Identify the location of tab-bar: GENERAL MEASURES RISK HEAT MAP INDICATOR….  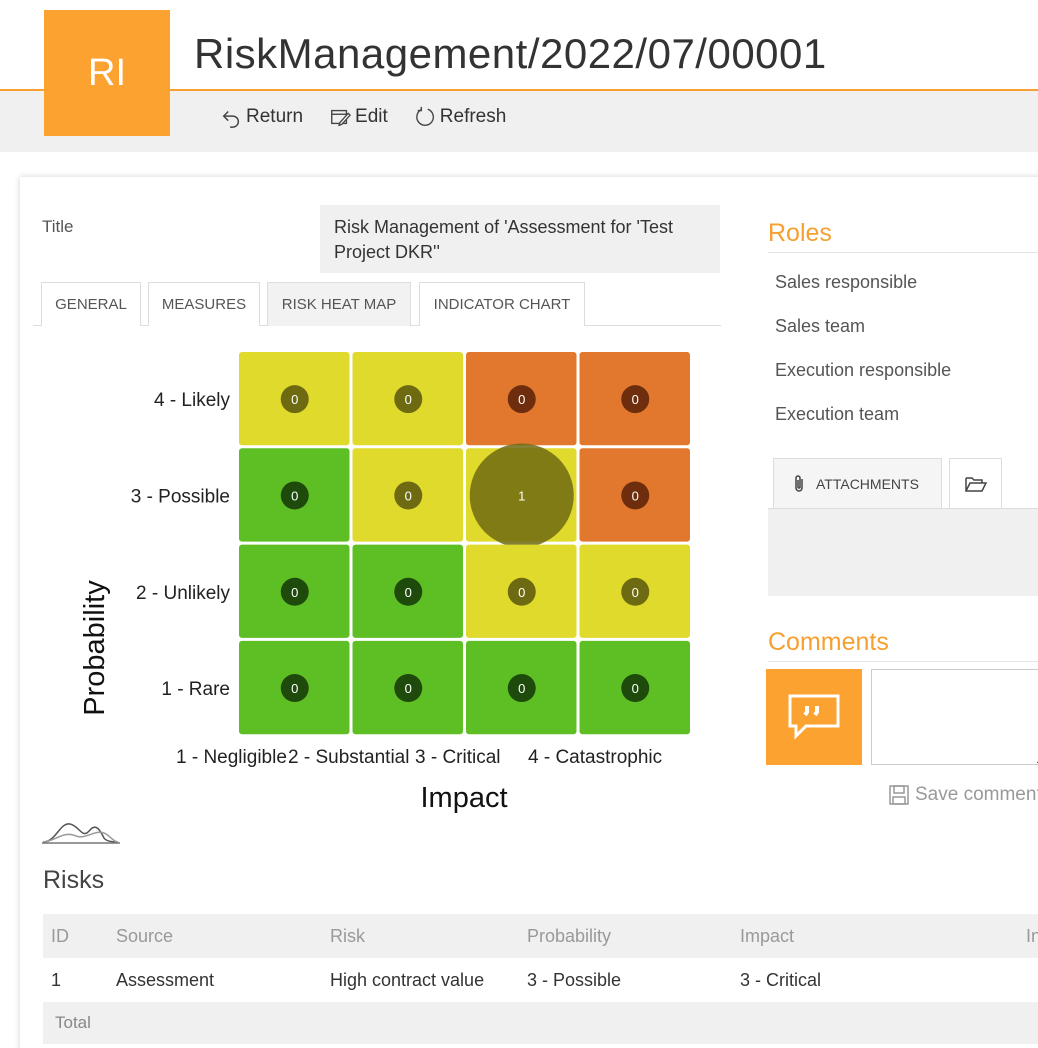
(377, 304).